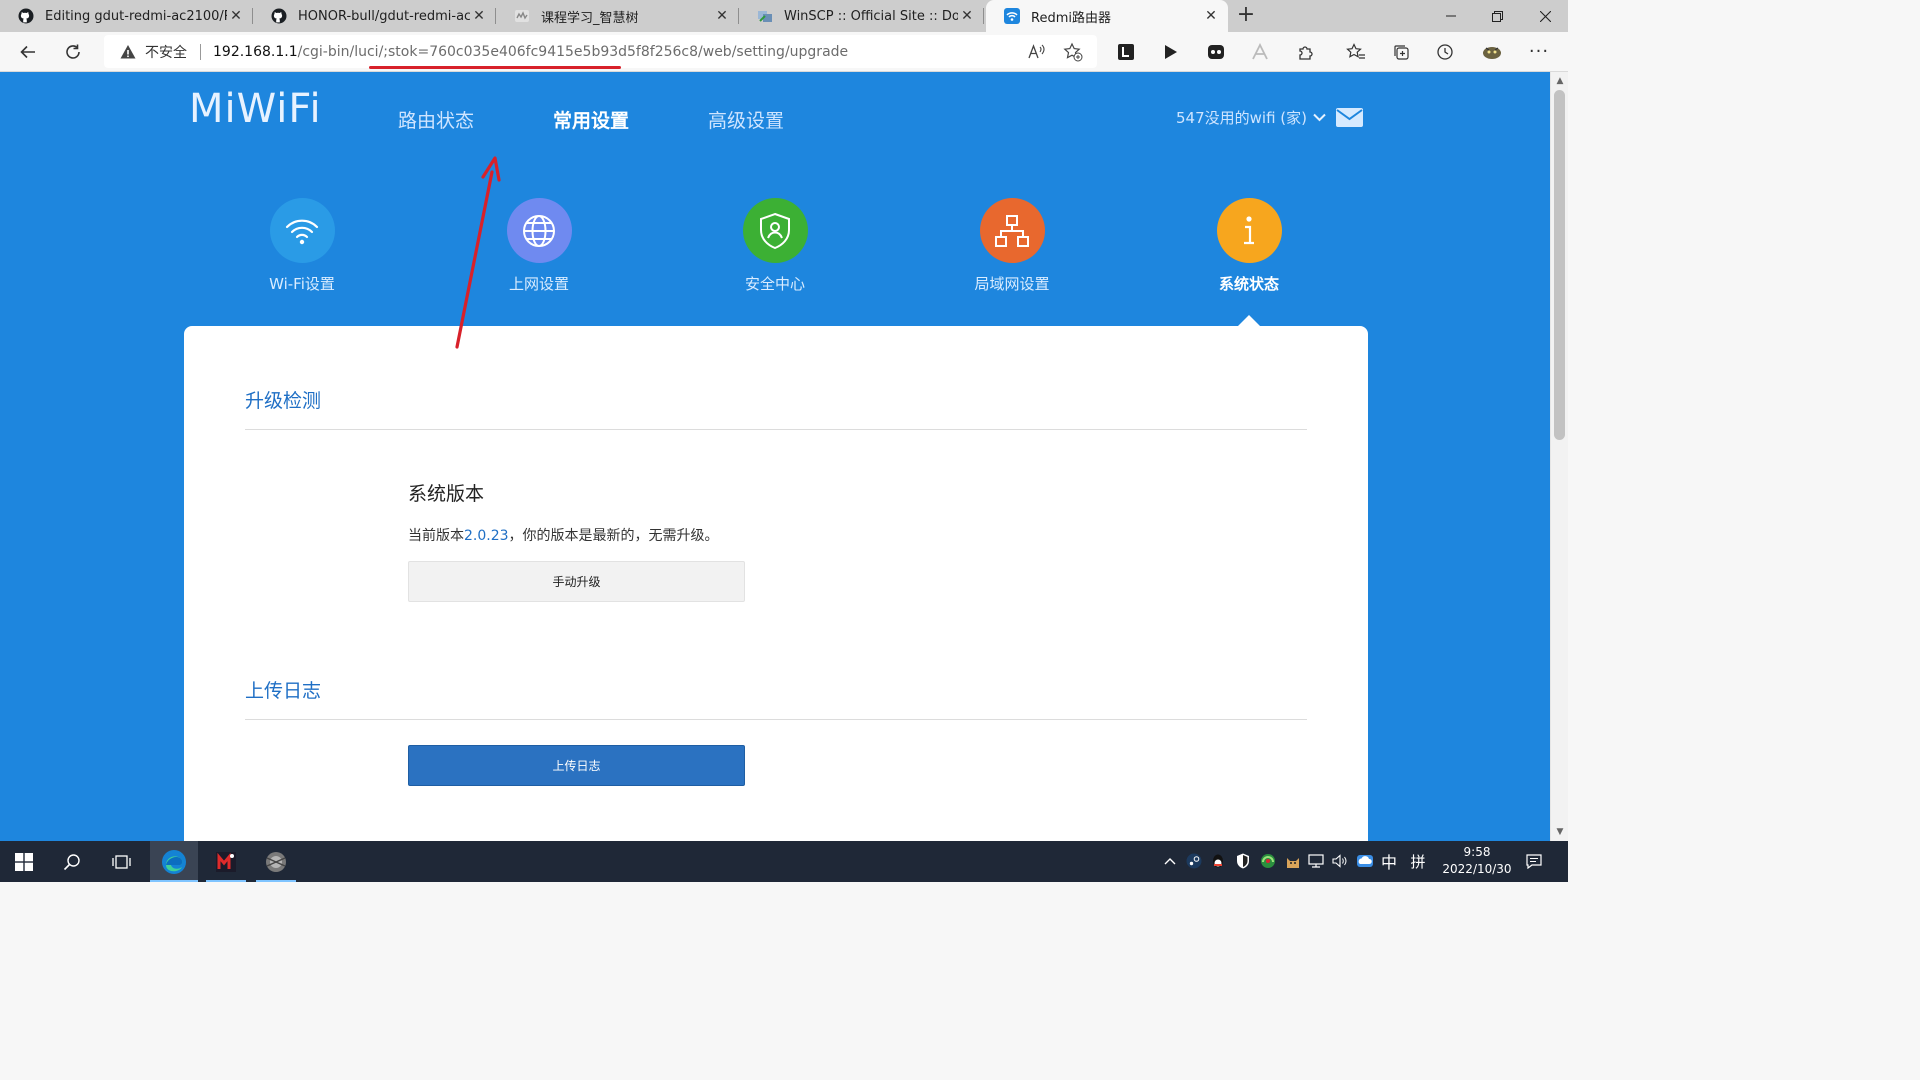  Describe the element at coordinates (1534, 861) in the screenshot. I see `notification-center-button` at that location.